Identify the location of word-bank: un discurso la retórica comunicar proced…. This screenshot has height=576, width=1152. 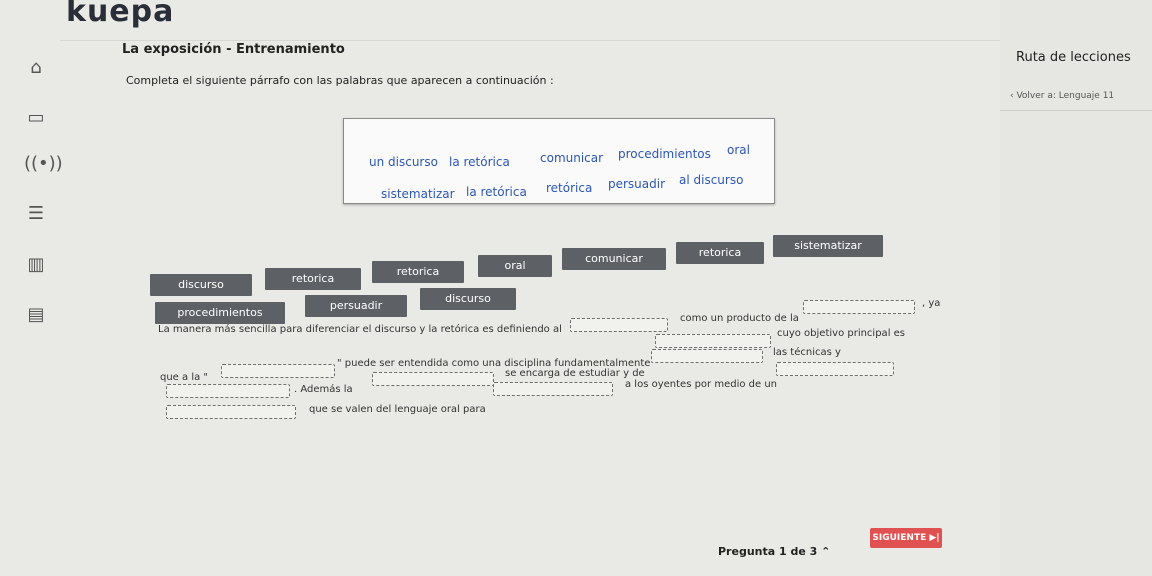
(559, 161).